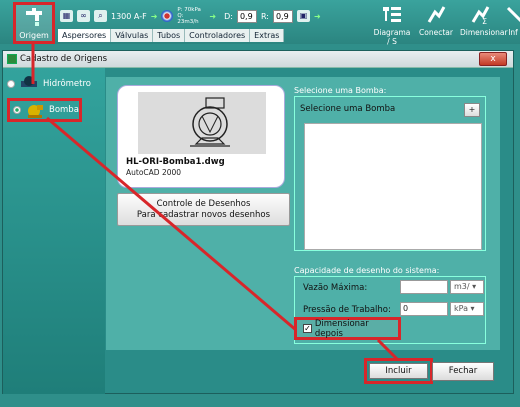 The height and width of the screenshot is (407, 520). What do you see at coordinates (34, 35) in the screenshot?
I see `origem-label: Origem` at bounding box center [34, 35].